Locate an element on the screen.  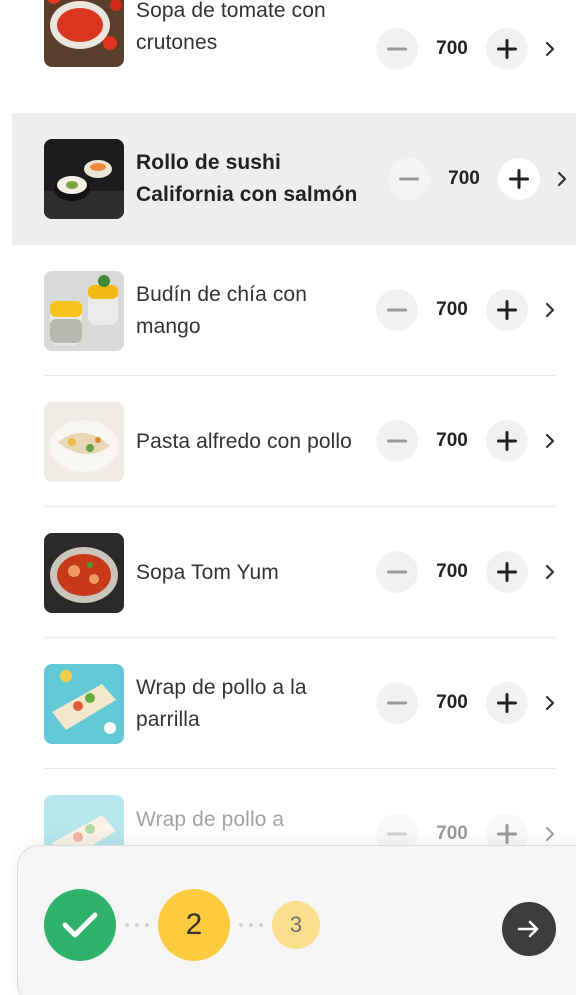
dish-name: Sopa Tom Yum is located at coordinates (207, 572).